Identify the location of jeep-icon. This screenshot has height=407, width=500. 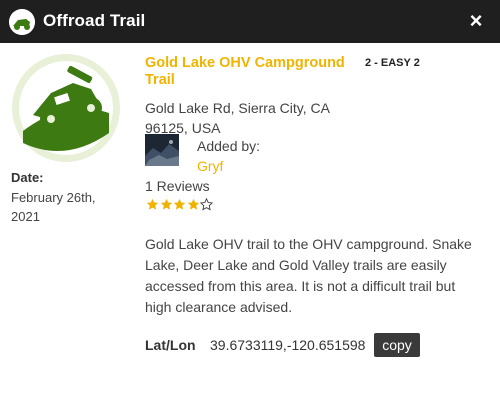
(22, 22).